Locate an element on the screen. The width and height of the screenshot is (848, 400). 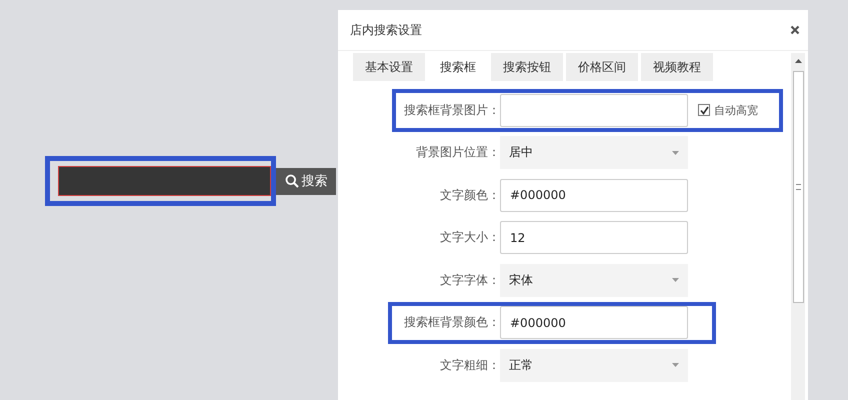
field-label: 搜索框背景颜色： is located at coordinates (451, 323).